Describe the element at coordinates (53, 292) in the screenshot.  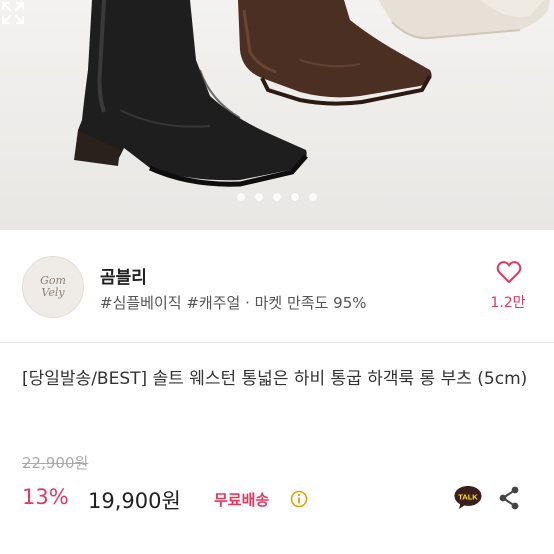
I see `shop-logo-line2: Vely` at that location.